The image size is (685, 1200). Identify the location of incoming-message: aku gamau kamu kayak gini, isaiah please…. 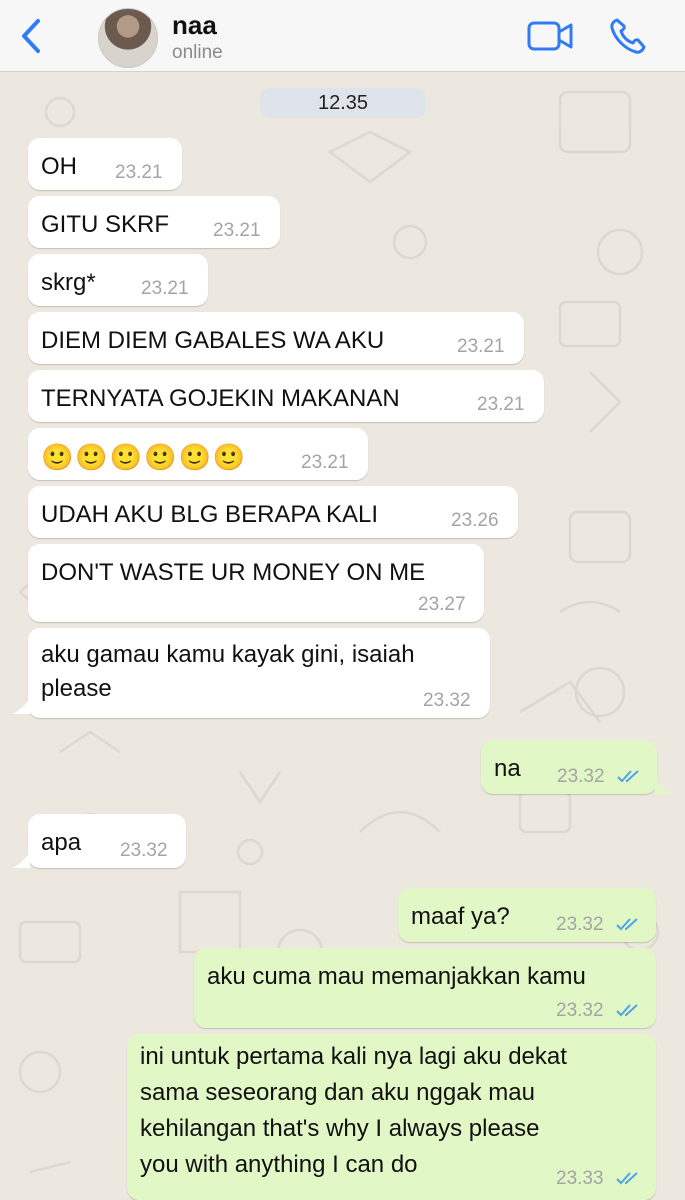
(259, 673).